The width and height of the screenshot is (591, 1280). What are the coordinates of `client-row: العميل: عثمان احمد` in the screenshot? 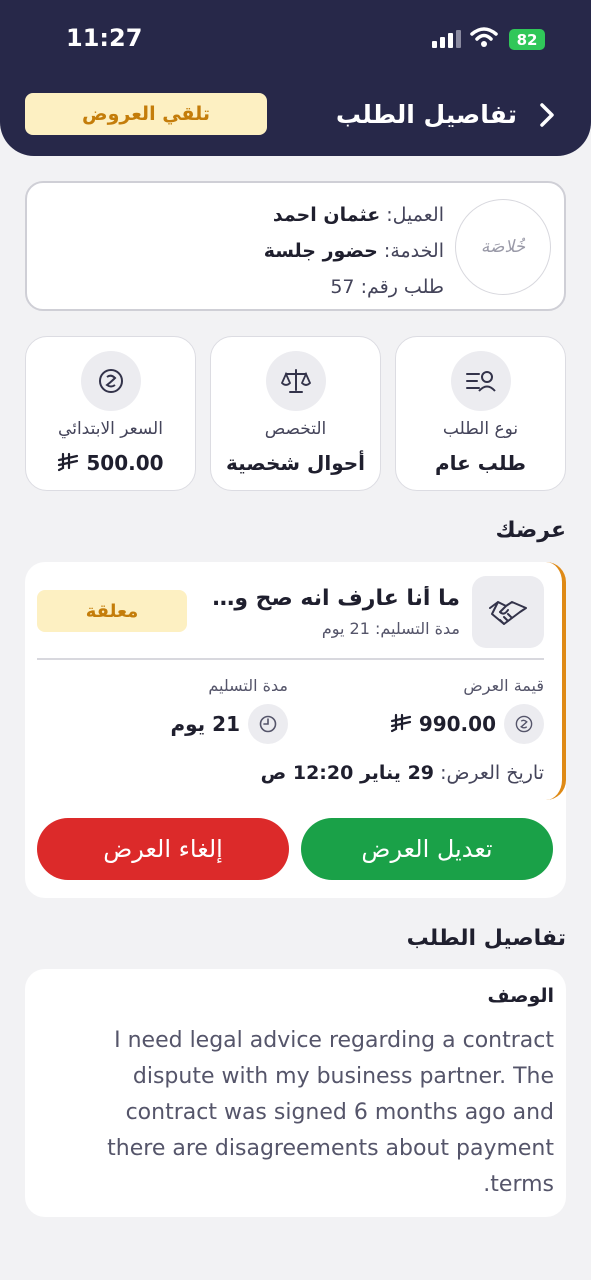 It's located at (354, 215).